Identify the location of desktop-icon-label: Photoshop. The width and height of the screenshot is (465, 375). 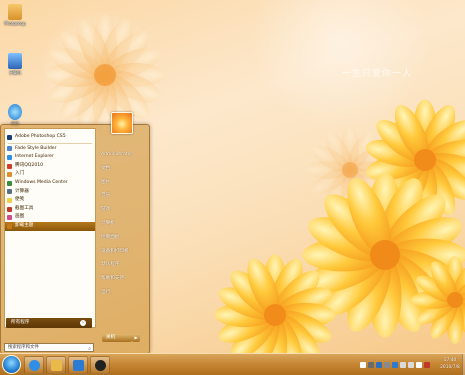
(15, 23).